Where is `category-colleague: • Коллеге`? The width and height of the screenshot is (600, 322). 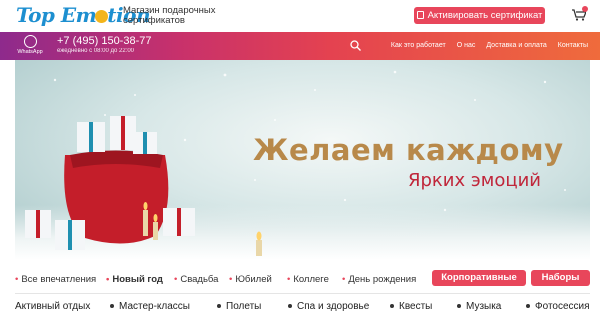 category-colleague: • Коллеге is located at coordinates (308, 279).